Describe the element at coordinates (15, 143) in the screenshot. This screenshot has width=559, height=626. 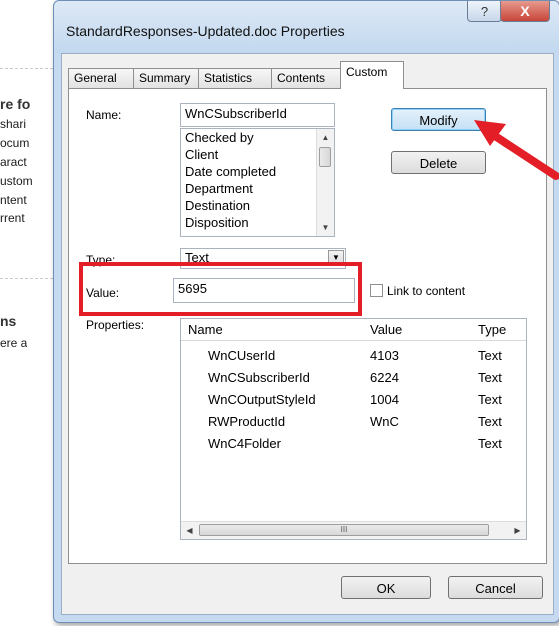
I see `bg-text: ocum` at that location.